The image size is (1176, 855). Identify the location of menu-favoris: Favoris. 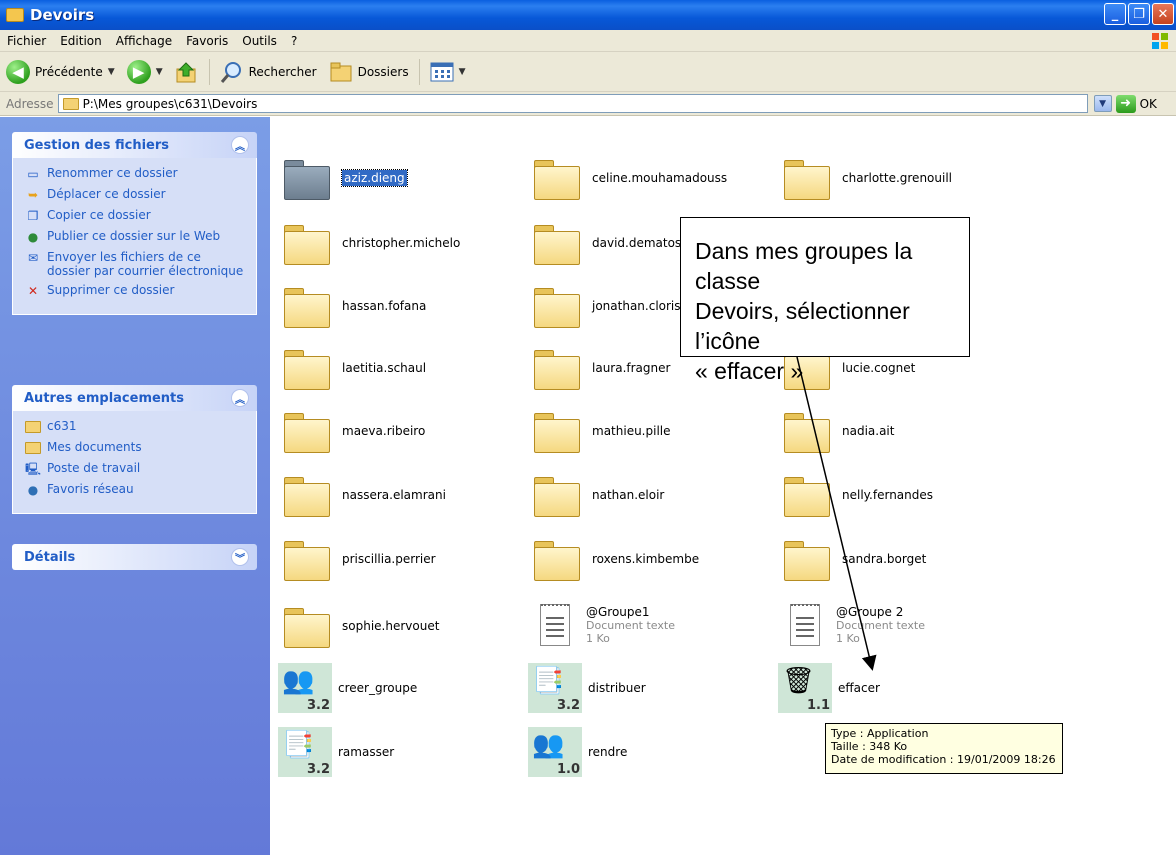
(207, 41).